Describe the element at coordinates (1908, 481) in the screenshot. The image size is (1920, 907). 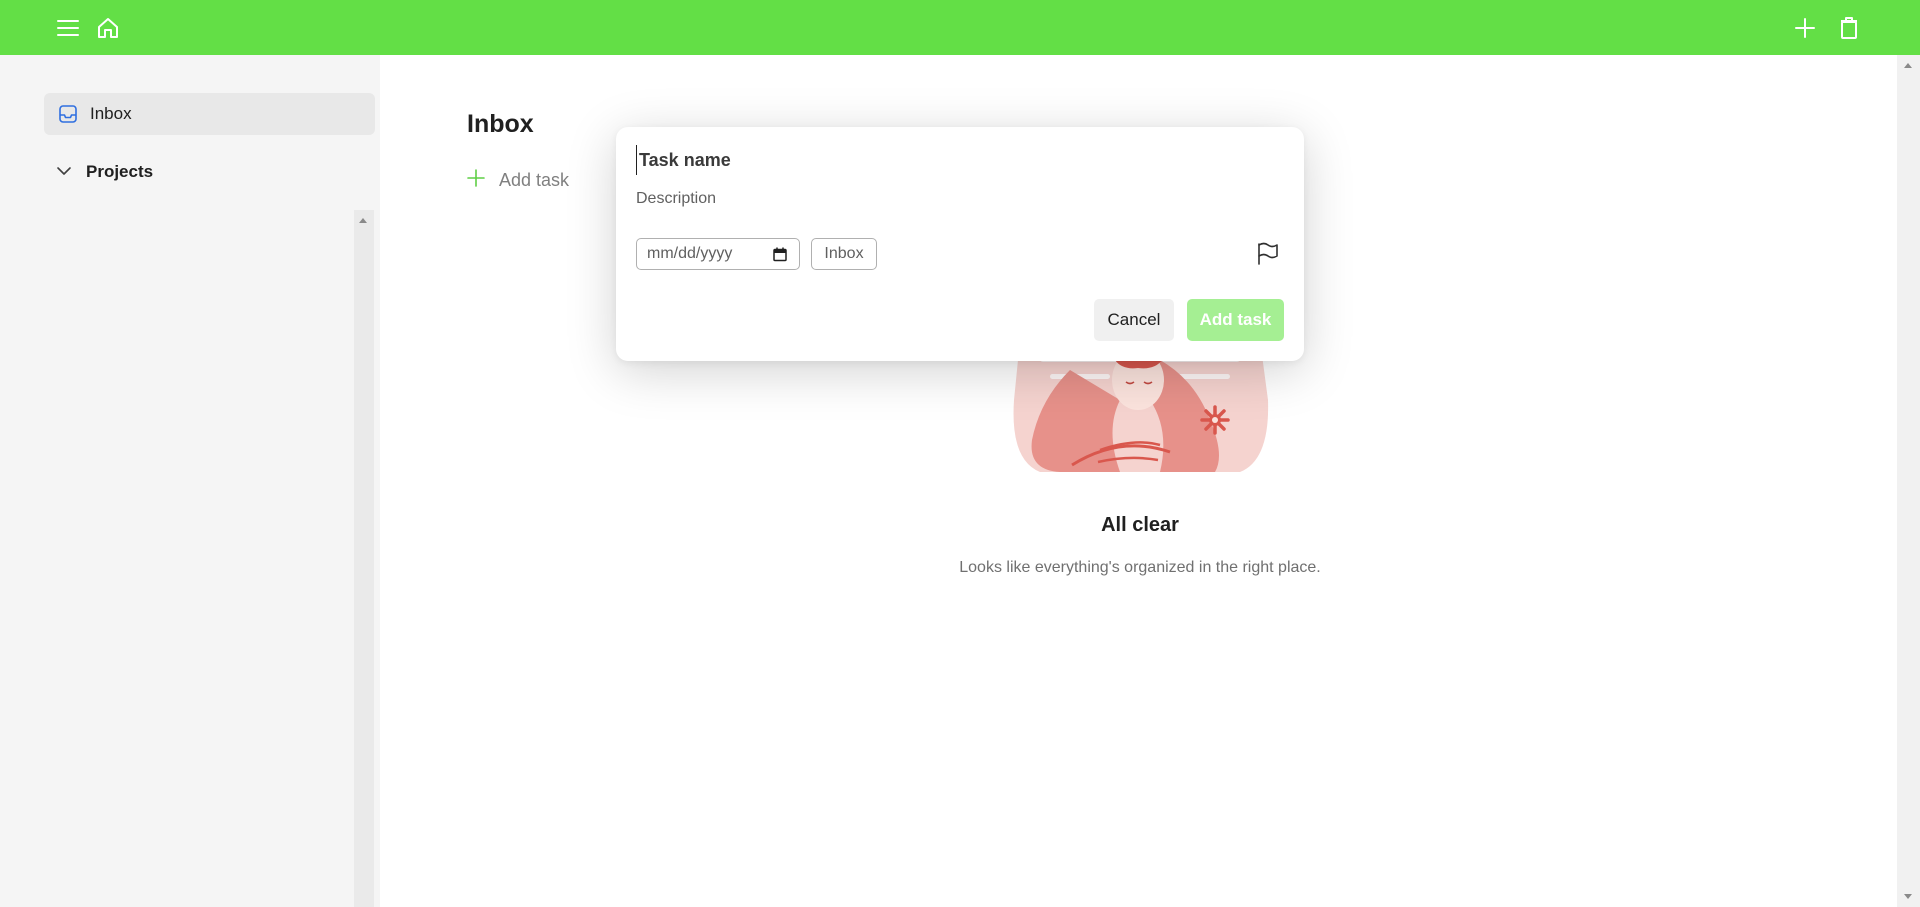
I see `page-scrollbar` at that location.